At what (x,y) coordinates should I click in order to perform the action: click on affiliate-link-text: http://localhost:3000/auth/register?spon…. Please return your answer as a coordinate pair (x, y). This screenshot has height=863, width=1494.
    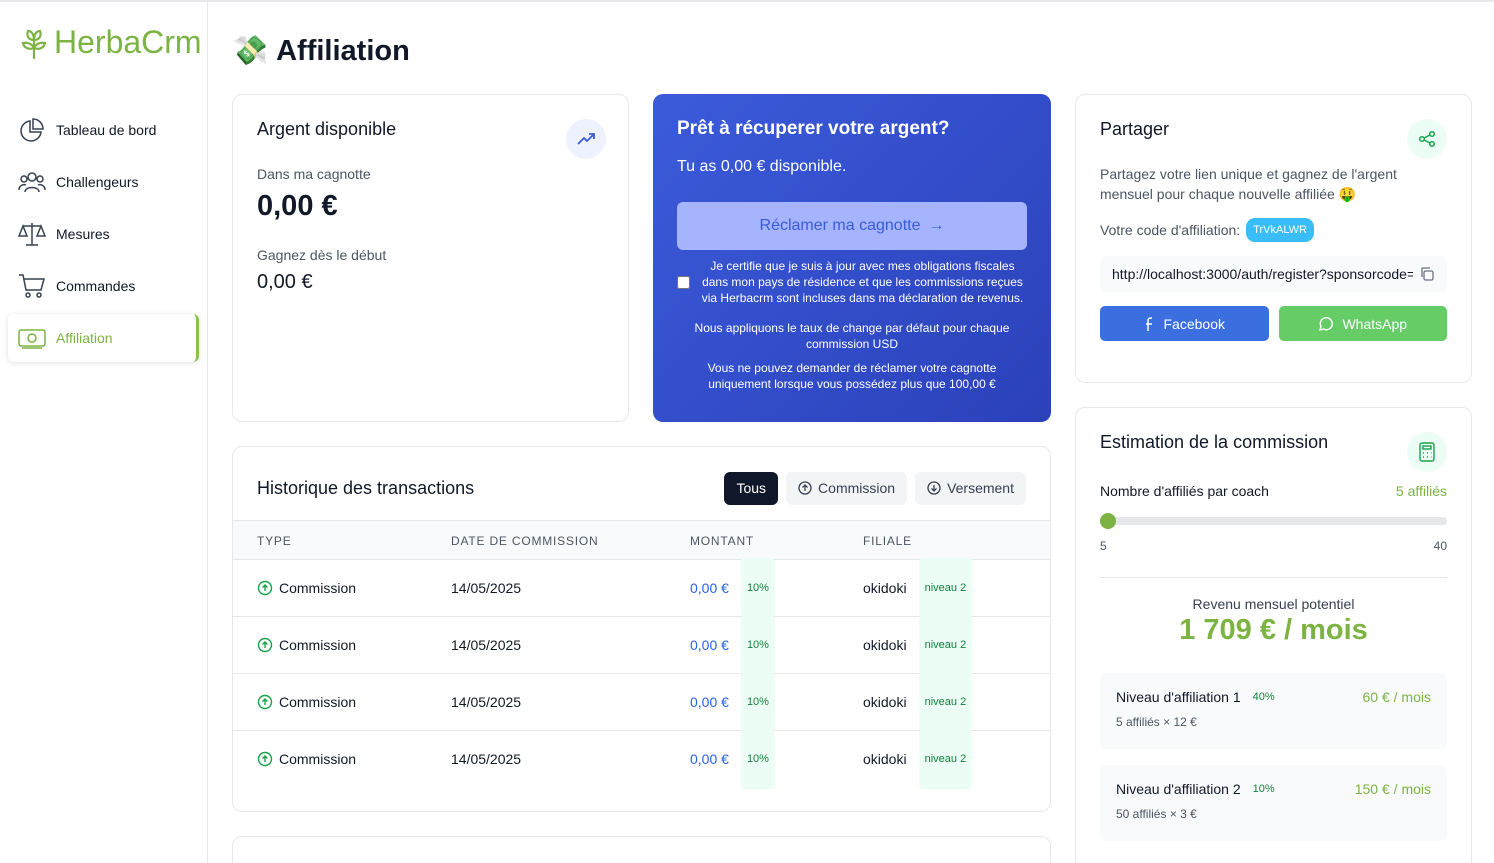
    Looking at the image, I should click on (1262, 274).